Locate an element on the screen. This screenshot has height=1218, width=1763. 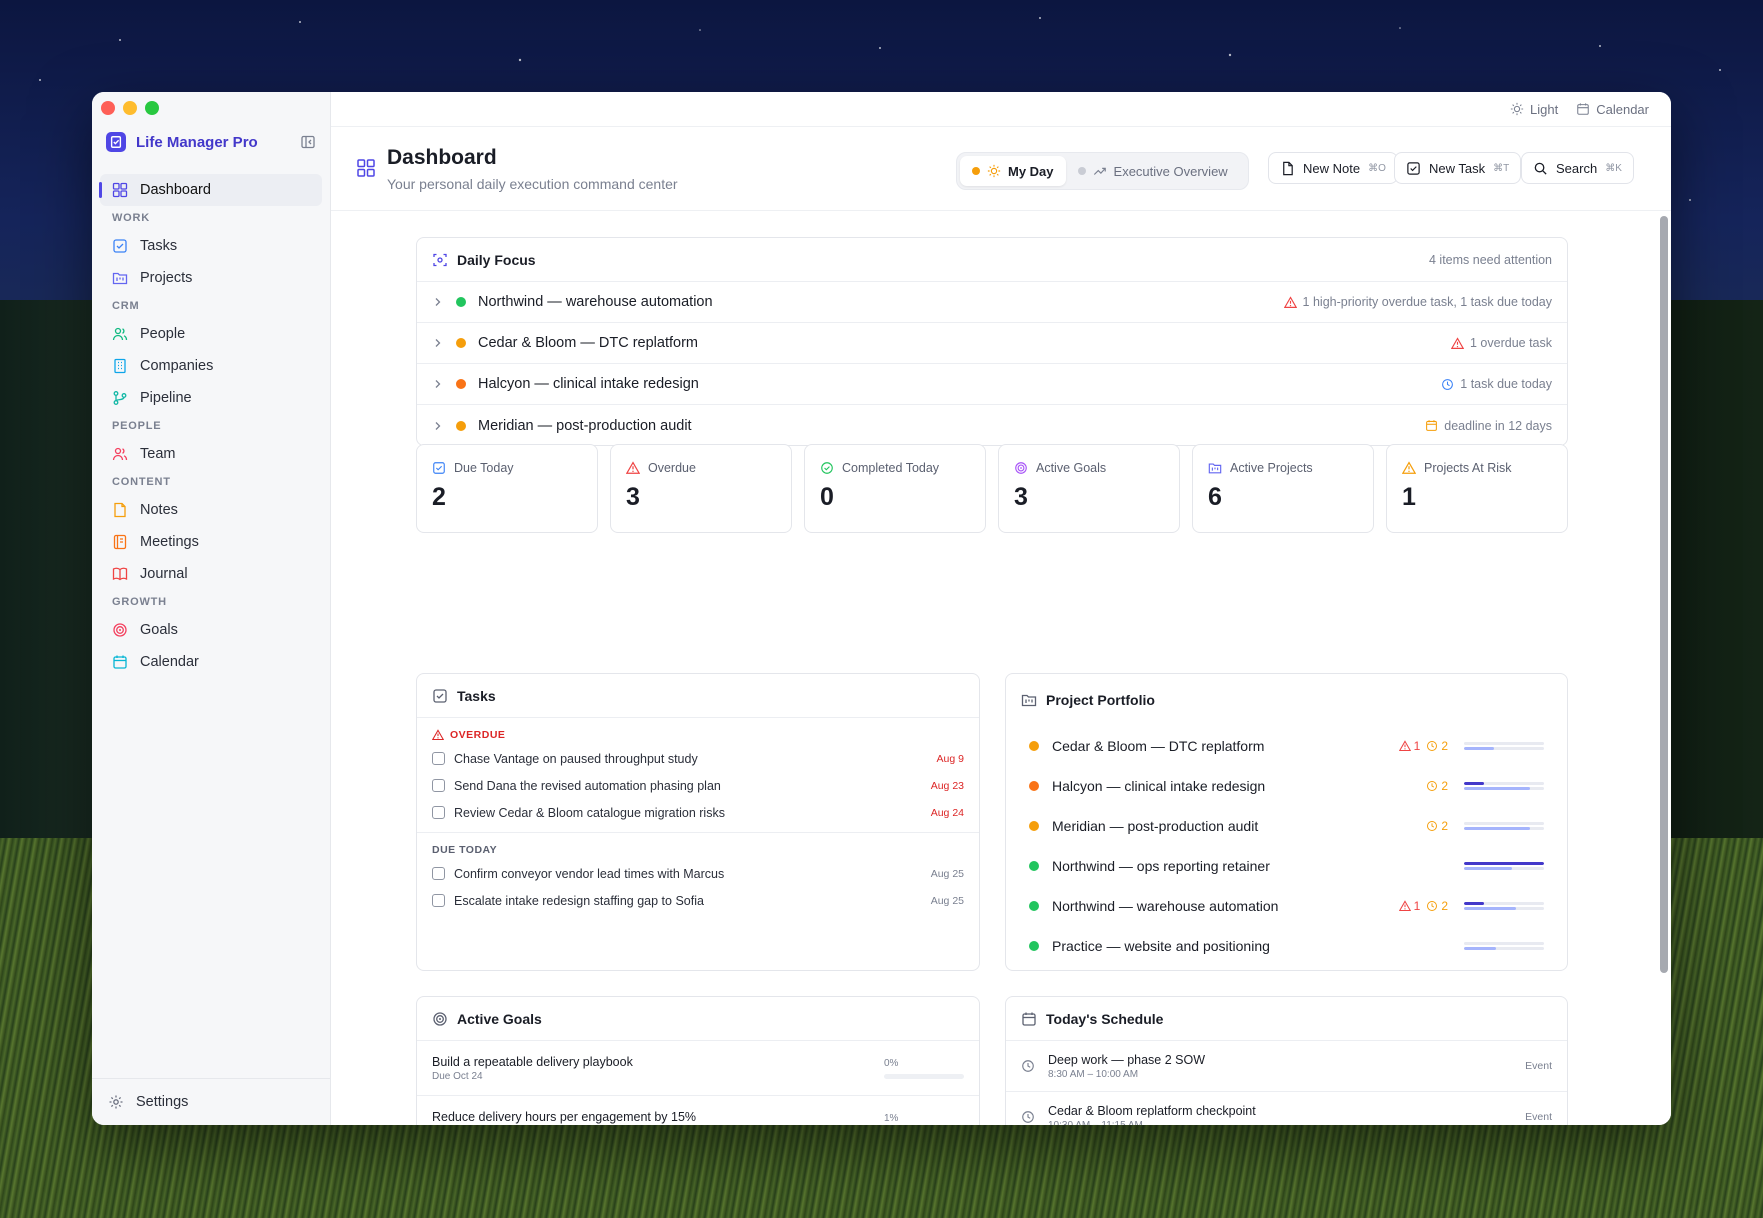
sidebar-item-label: Goals is located at coordinates (159, 630).